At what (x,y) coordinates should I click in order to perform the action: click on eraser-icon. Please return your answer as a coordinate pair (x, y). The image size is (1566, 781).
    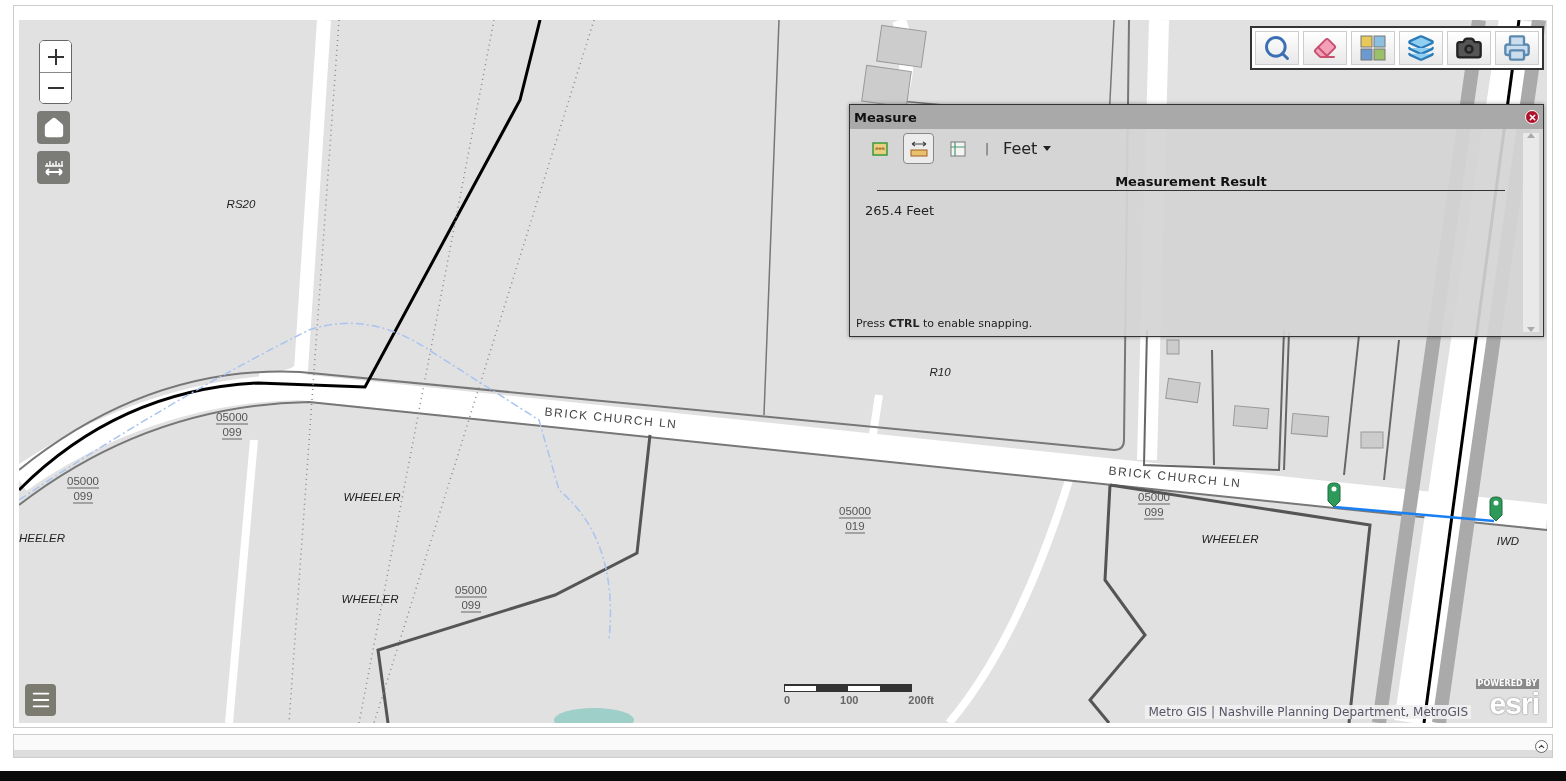
    Looking at the image, I should click on (1325, 48).